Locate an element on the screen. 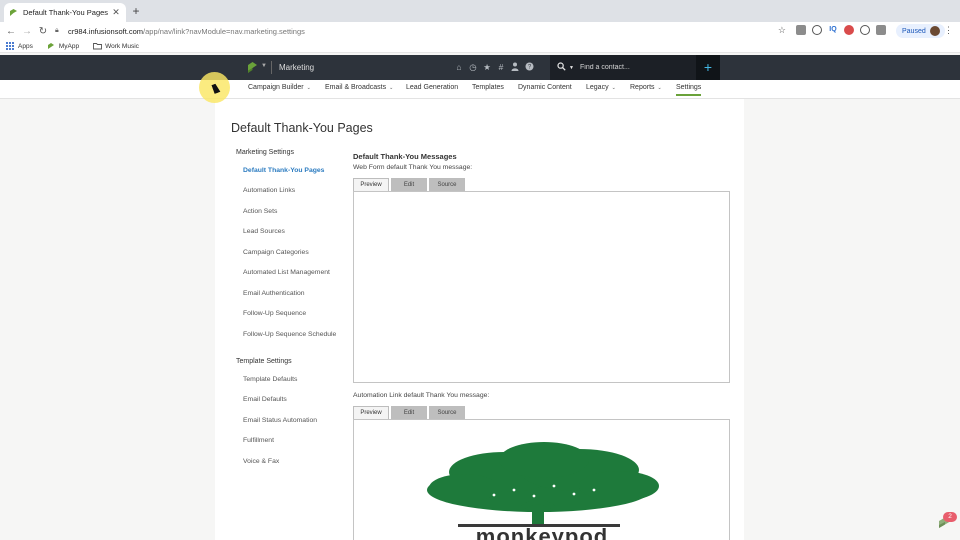  back-arrow-icon: ← is located at coordinates (11, 31).